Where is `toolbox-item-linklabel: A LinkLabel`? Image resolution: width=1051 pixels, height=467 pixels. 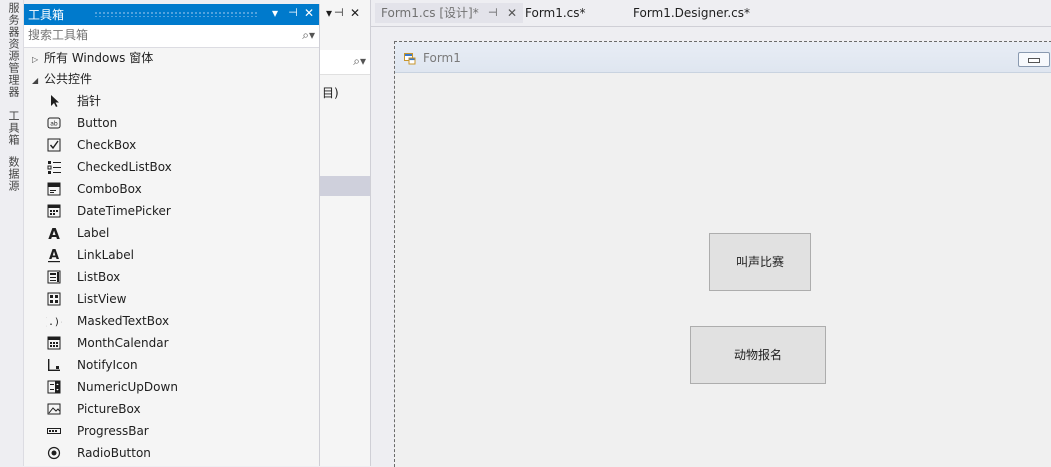 toolbox-item-linklabel: A LinkLabel is located at coordinates (171, 255).